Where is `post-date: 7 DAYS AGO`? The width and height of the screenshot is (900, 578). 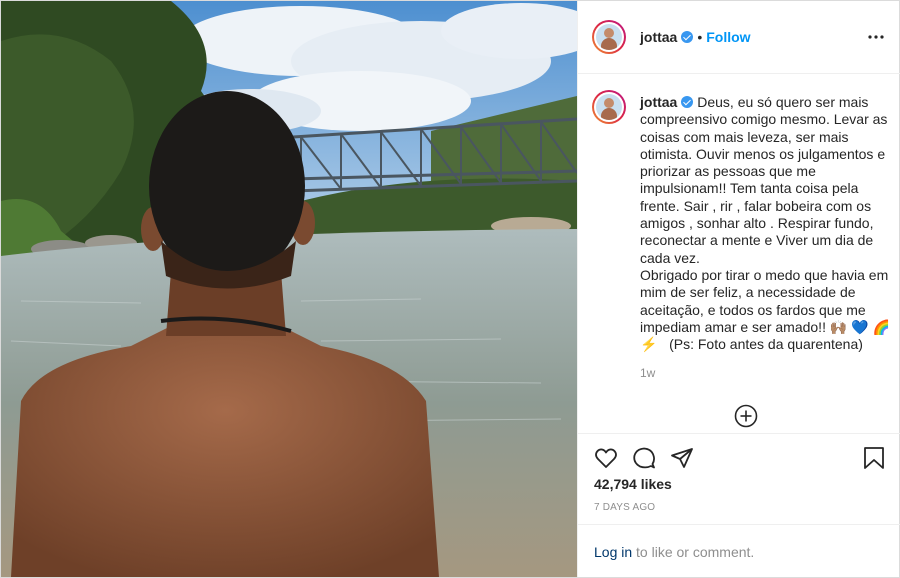
post-date: 7 DAYS AGO is located at coordinates (624, 507).